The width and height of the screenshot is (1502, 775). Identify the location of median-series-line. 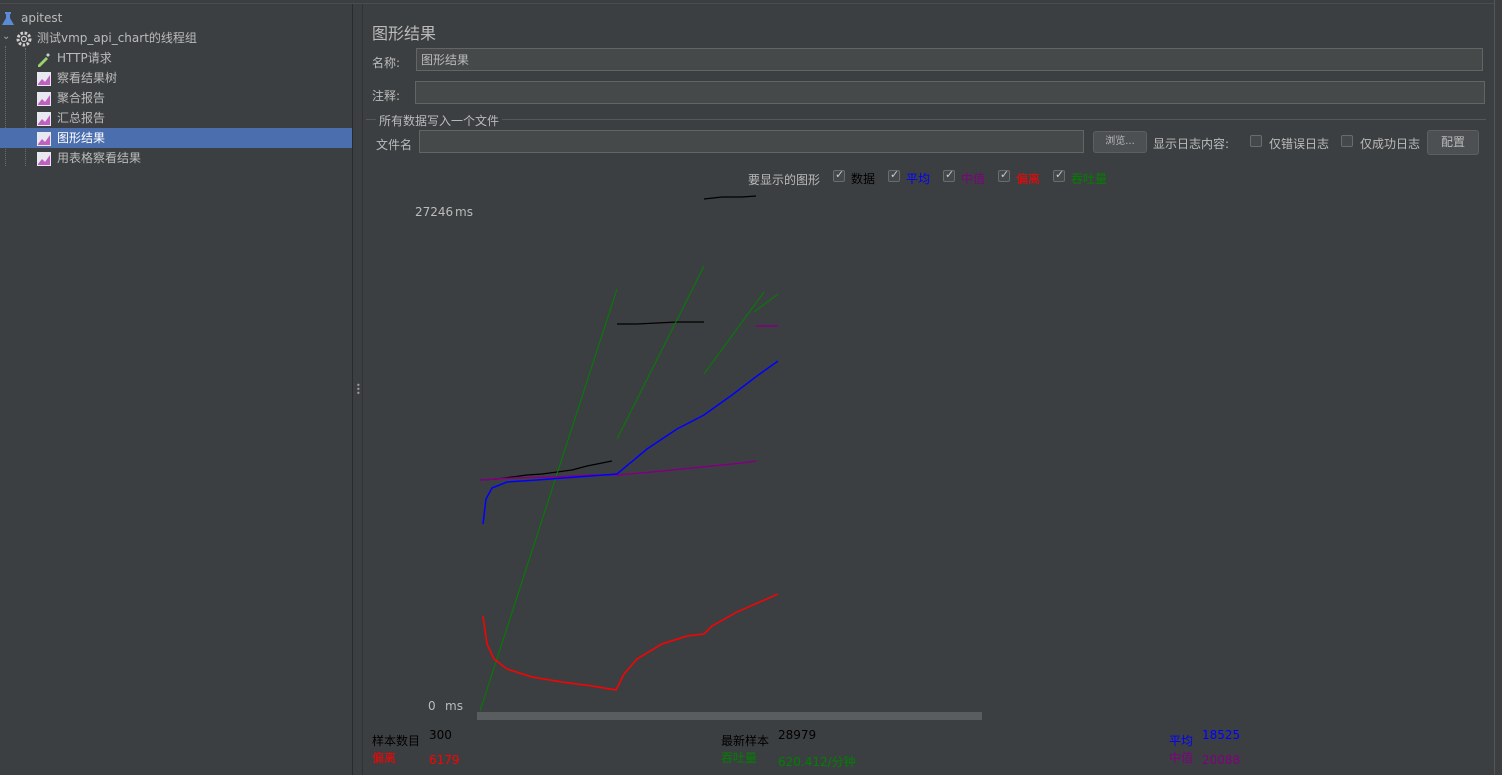
(618, 470).